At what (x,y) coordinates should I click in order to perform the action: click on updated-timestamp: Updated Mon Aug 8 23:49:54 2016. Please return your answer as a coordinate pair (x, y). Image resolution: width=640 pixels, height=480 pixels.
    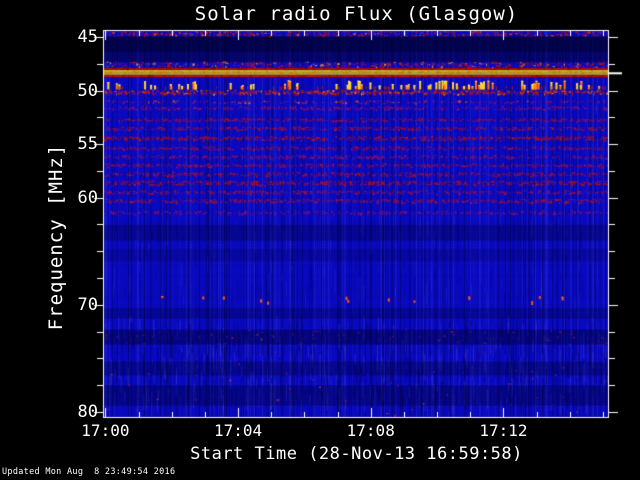
    Looking at the image, I should click on (89, 472).